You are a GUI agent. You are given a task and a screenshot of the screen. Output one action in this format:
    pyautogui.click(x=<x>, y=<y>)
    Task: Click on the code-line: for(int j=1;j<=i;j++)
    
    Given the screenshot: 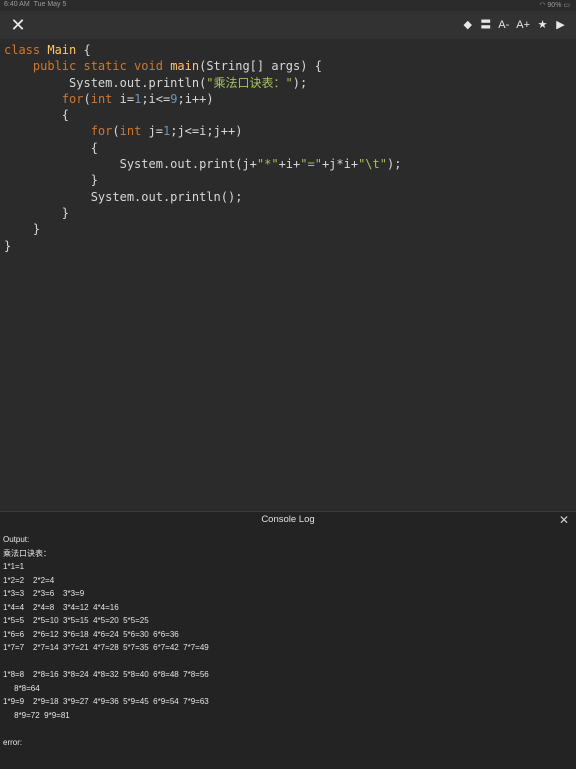 What is the action you would take?
    pyautogui.click(x=202, y=131)
    